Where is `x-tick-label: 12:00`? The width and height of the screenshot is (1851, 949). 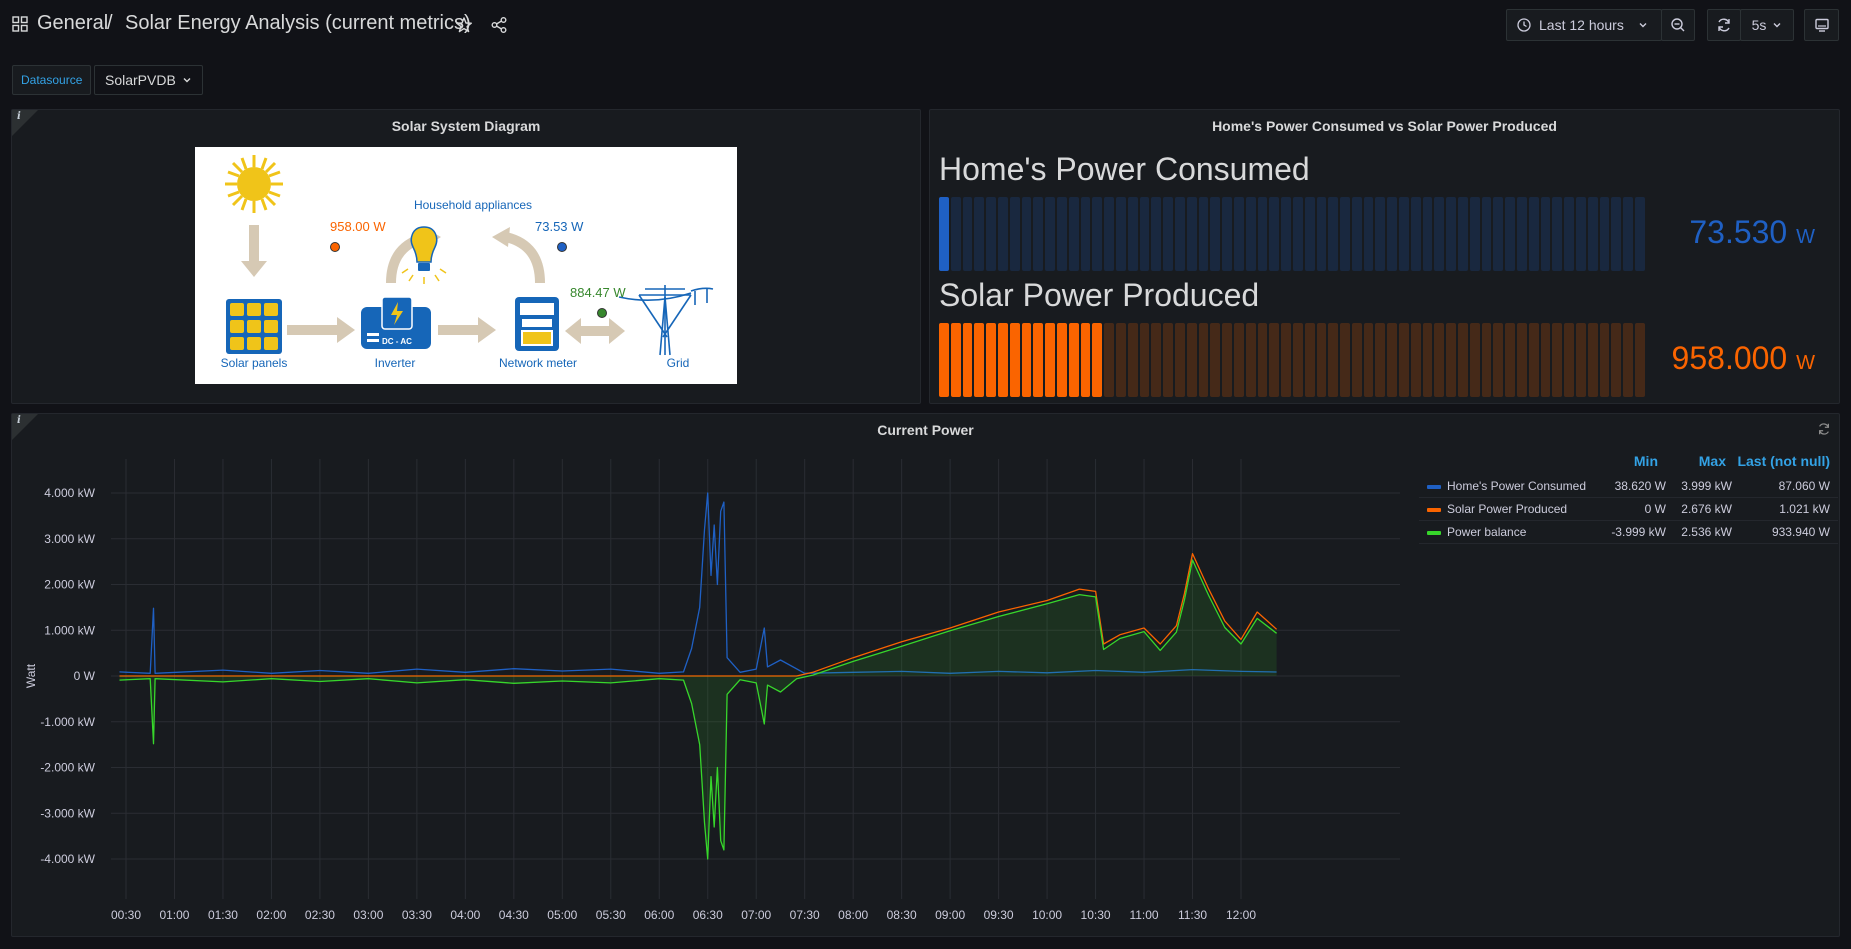 x-tick-label: 12:00 is located at coordinates (1241, 915).